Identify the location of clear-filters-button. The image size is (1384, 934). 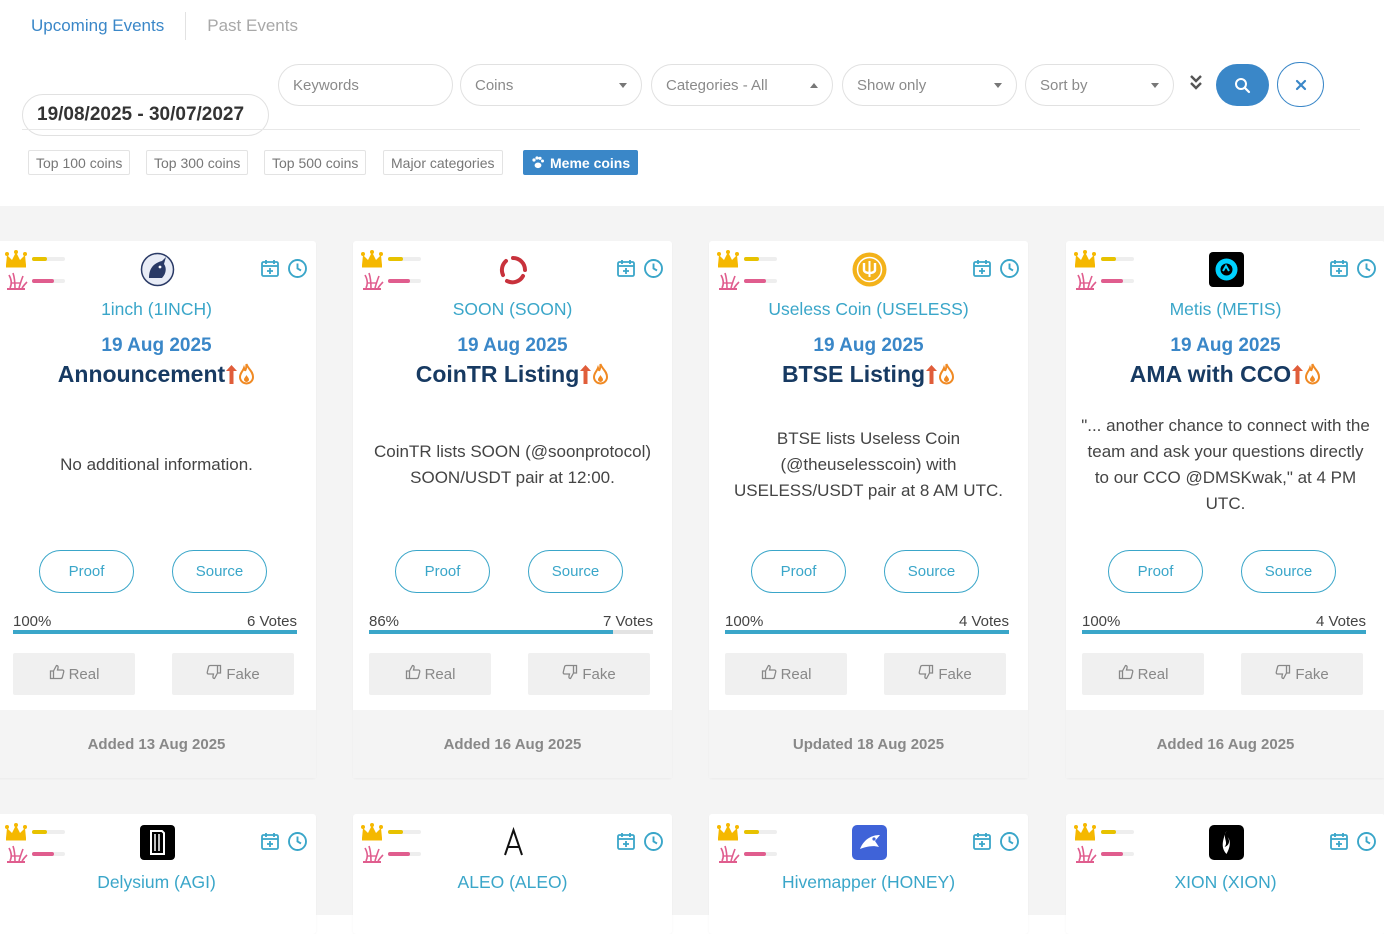
(1300, 84).